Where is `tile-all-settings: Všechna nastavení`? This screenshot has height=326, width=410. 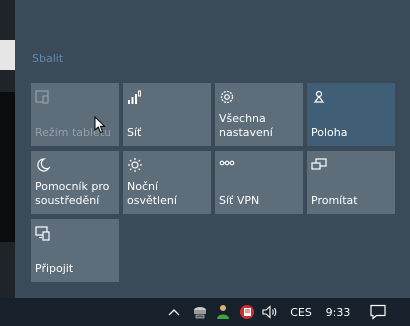 tile-all-settings: Všechna nastavení is located at coordinates (259, 114).